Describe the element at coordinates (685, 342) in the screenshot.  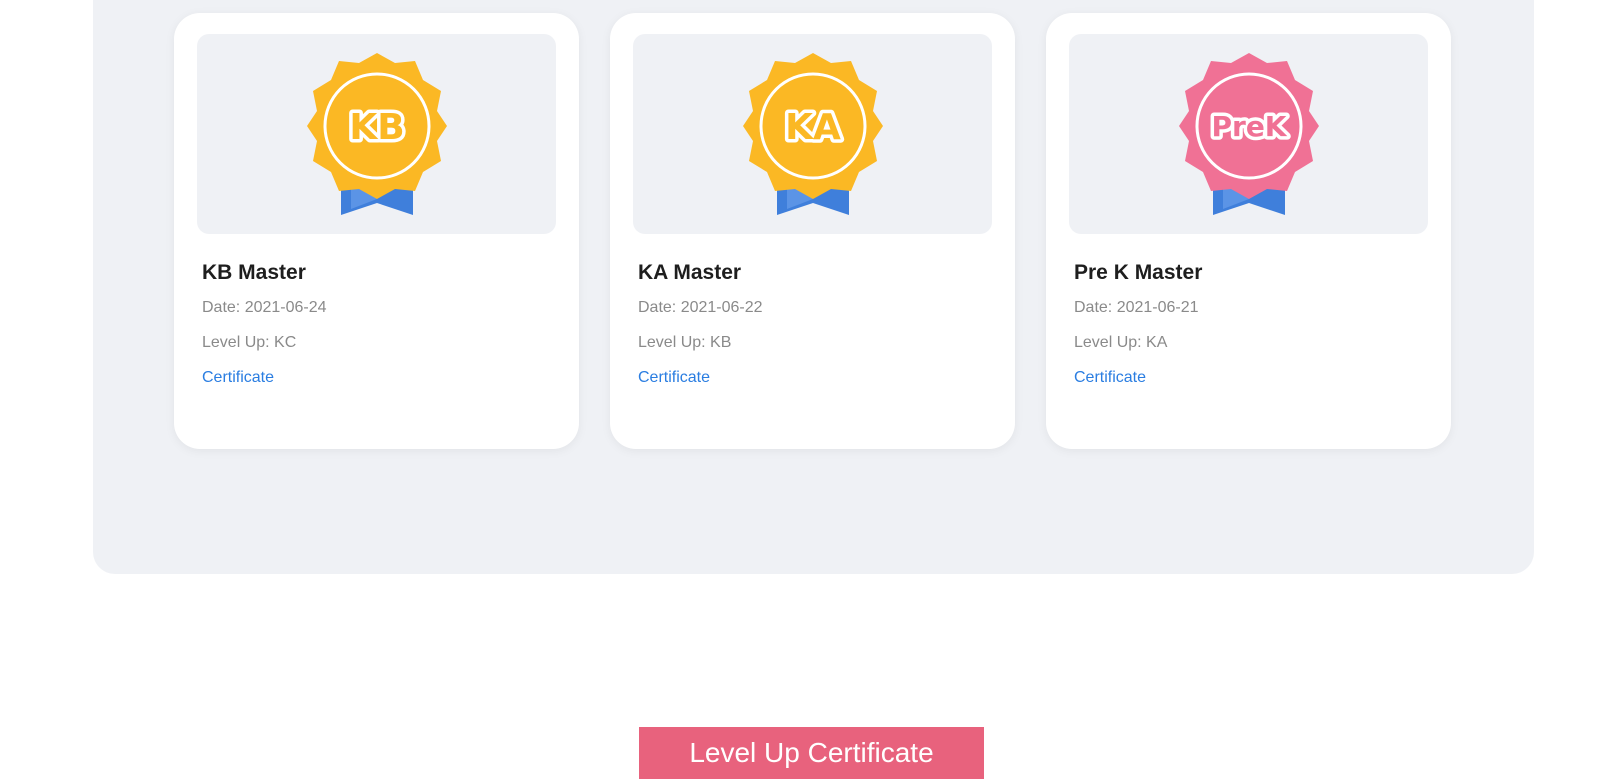
I see `badge-level-up: Level Up: KB` at that location.